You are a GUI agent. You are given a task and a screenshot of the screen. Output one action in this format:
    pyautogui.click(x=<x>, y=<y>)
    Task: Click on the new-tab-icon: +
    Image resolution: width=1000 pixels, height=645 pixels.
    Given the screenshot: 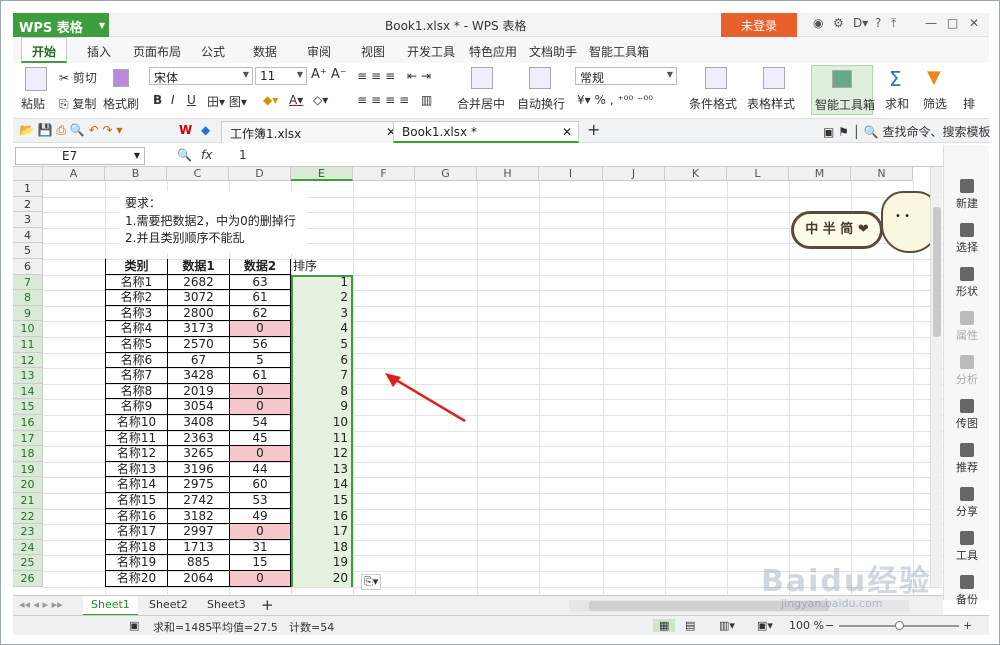 What is the action you would take?
    pyautogui.click(x=593, y=129)
    